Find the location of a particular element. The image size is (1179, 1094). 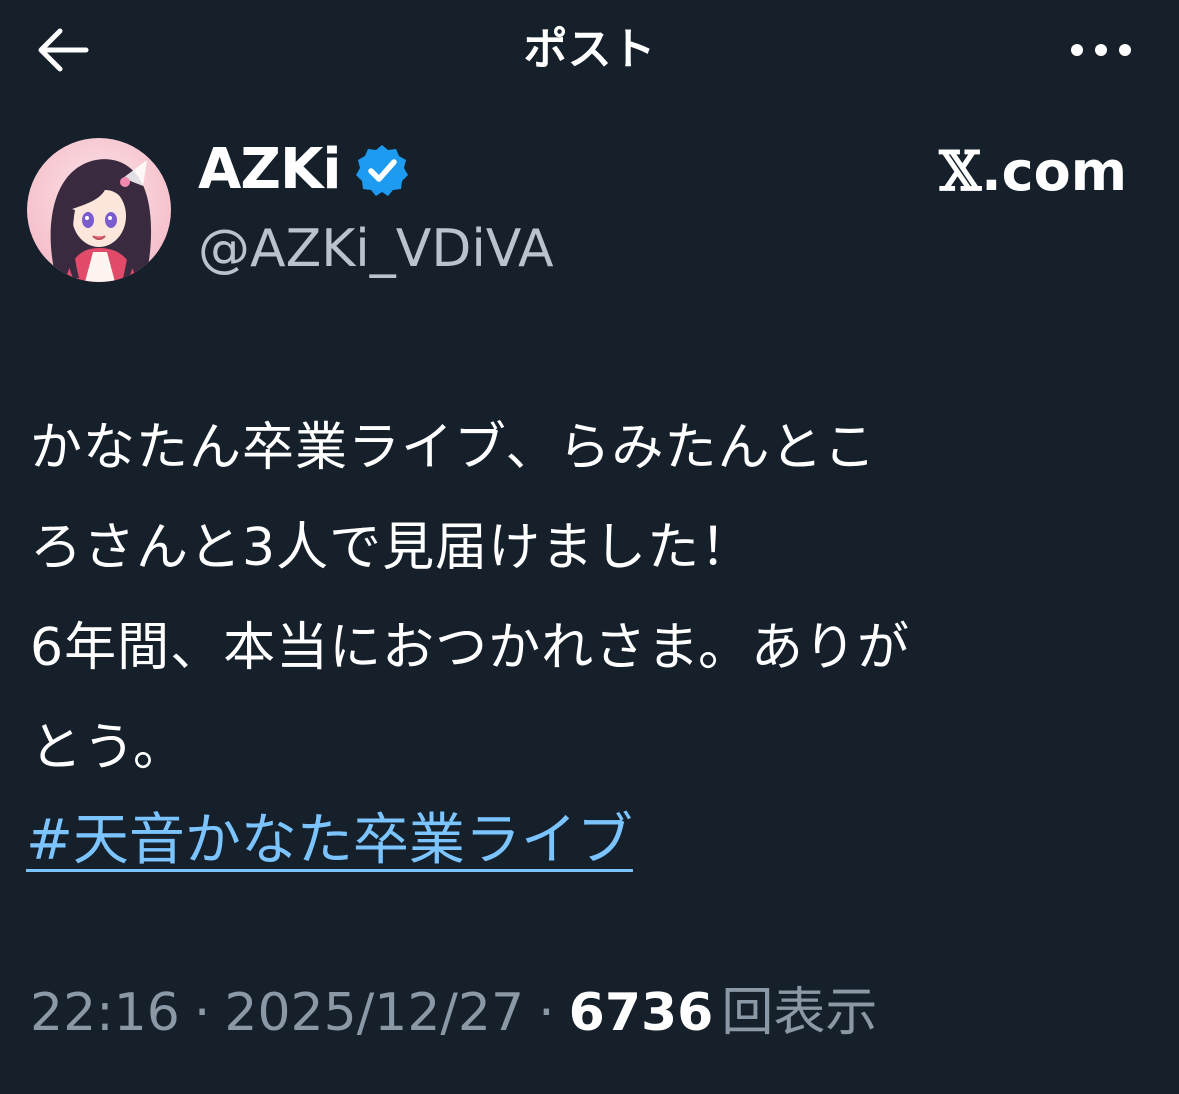

tweet-text-line: かなたん卒業ライブ、らみたんとこ is located at coordinates (453, 448).